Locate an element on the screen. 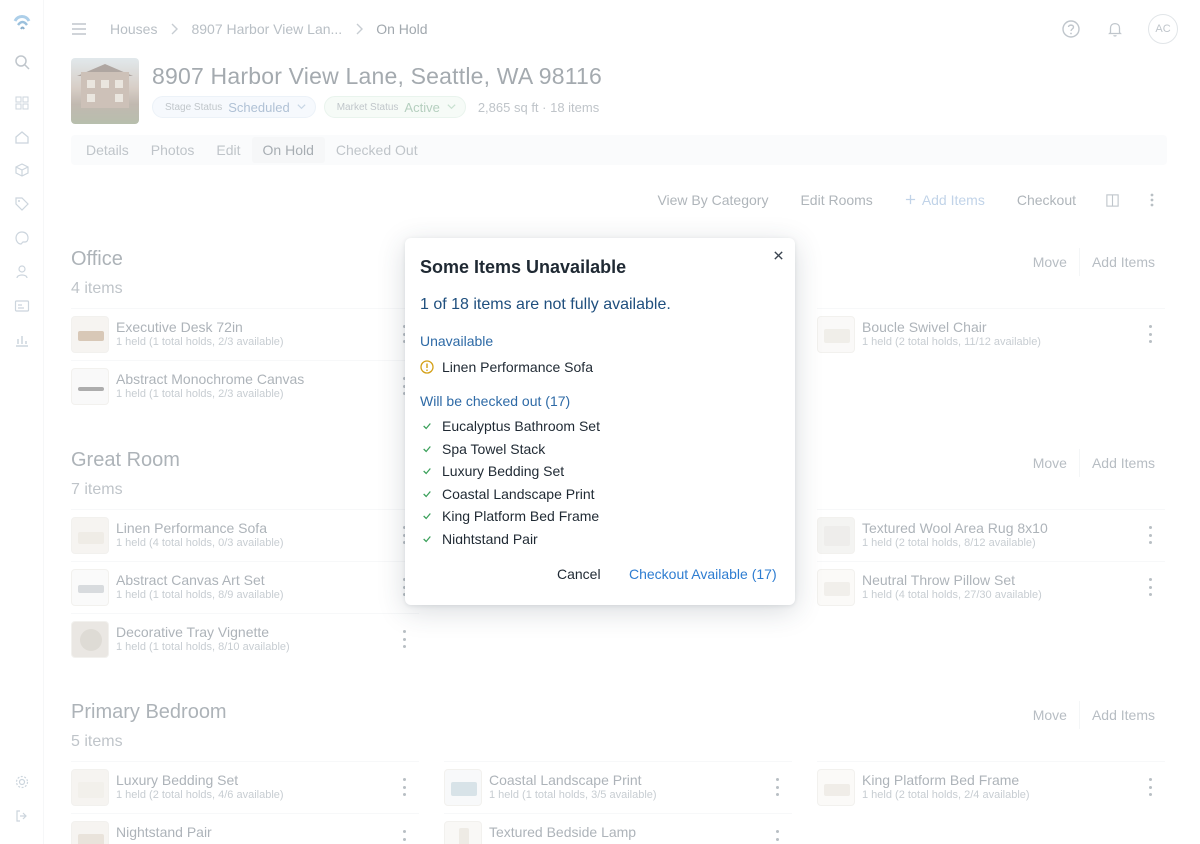  checked-out-item: Coastal Landscape Print is located at coordinates (507, 494).